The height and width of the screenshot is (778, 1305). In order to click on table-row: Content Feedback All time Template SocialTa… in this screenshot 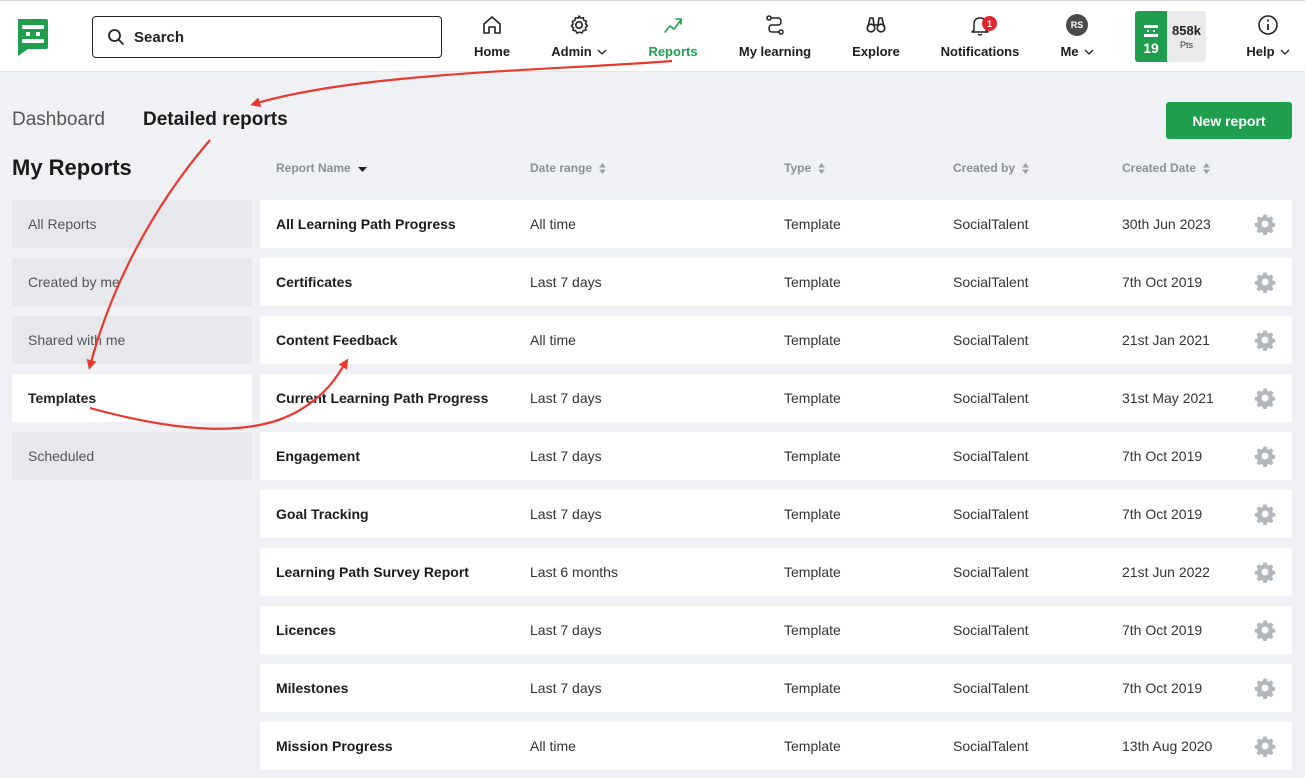, I will do `click(776, 340)`.